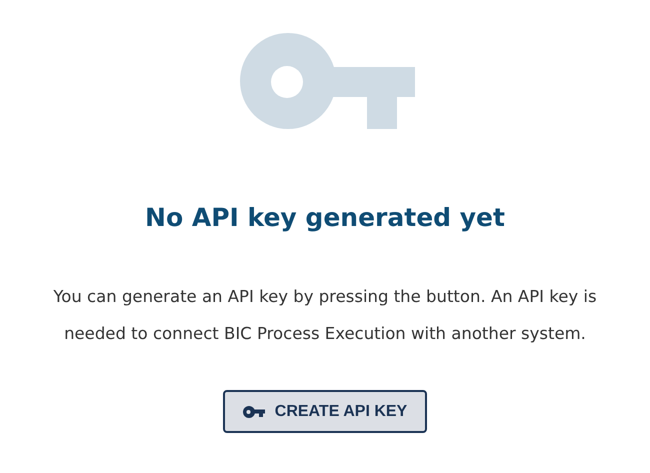 Image resolution: width=650 pixels, height=473 pixels. What do you see at coordinates (325, 411) in the screenshot?
I see `create-api-key-button: CREATE API KEY` at bounding box center [325, 411].